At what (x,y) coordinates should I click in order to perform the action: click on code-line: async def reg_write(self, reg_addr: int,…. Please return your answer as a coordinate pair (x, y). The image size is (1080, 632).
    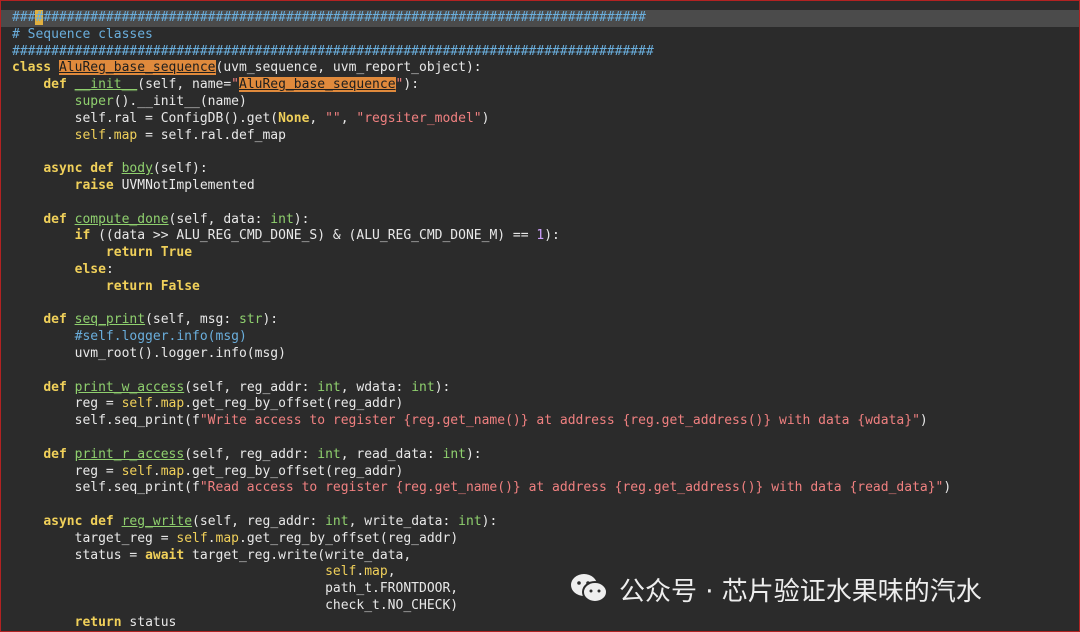
    Looking at the image, I should click on (270, 521).